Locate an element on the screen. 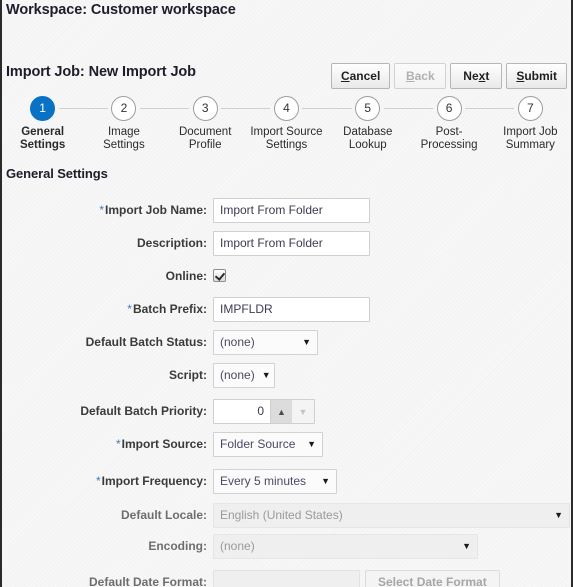 Image resolution: width=573 pixels, height=587 pixels. cancel-button-label: ancel is located at coordinates (365, 76).